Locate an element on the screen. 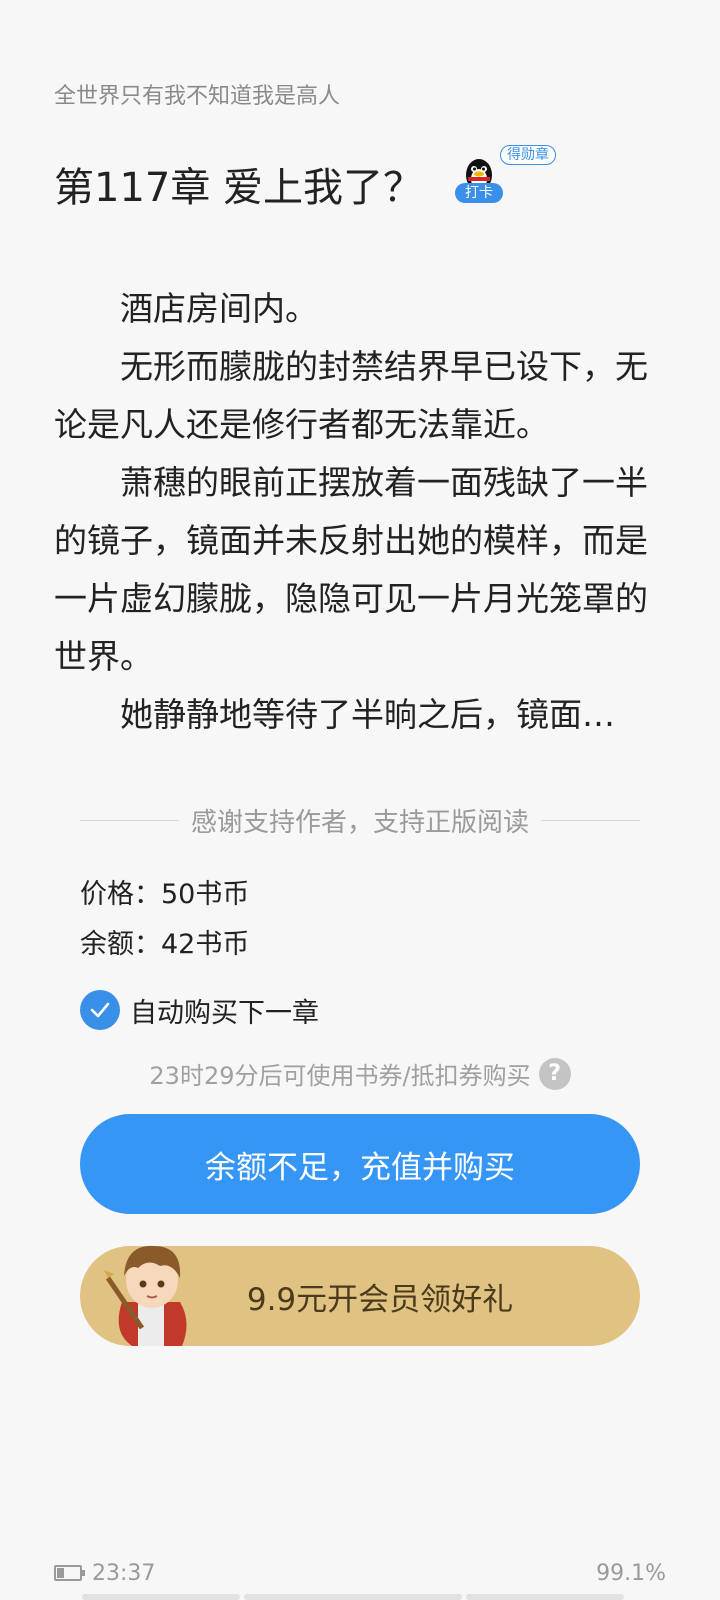 Image resolution: width=720 pixels, height=1600 pixels. clock-text: 23:37 is located at coordinates (124, 1573).